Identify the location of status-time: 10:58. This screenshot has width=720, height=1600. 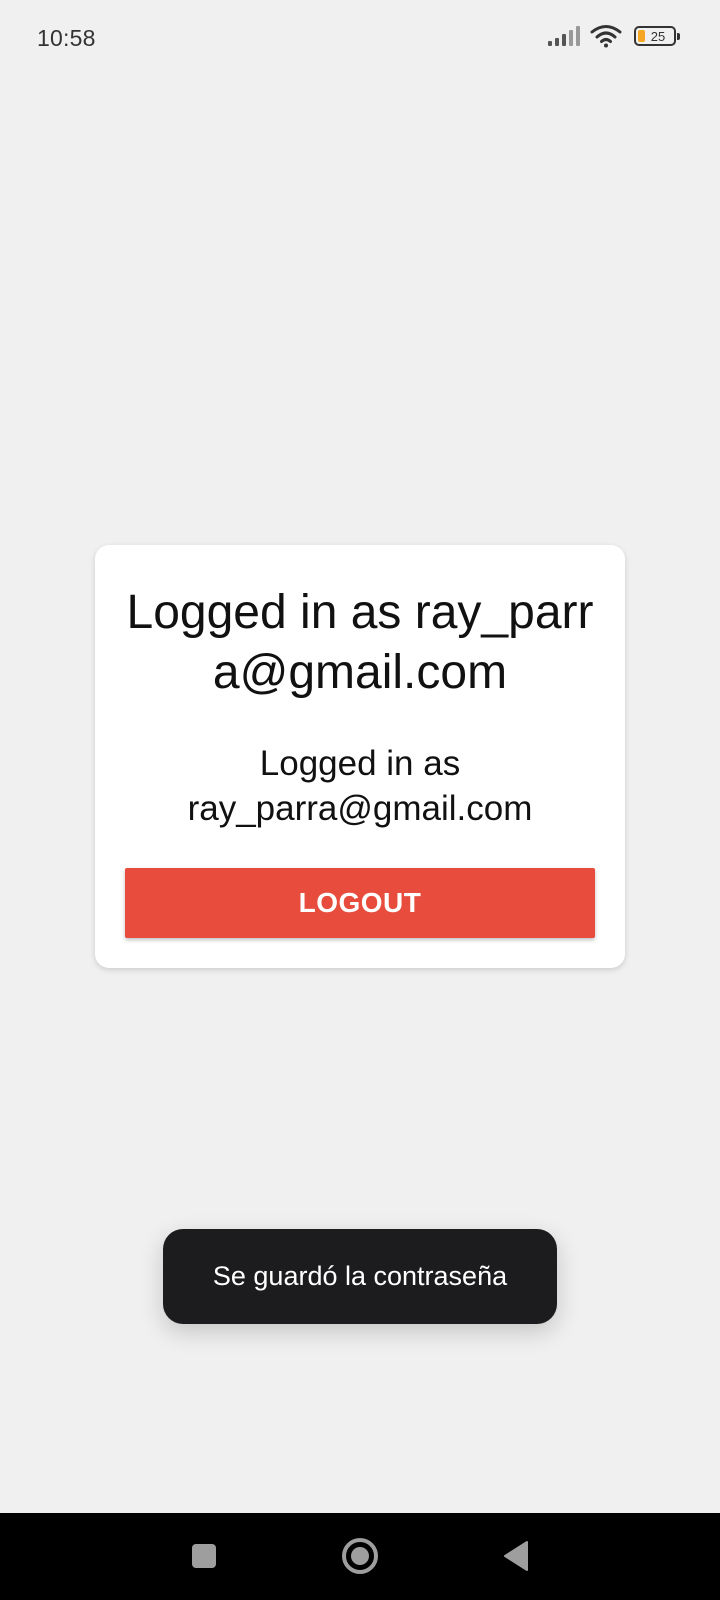
(66, 38).